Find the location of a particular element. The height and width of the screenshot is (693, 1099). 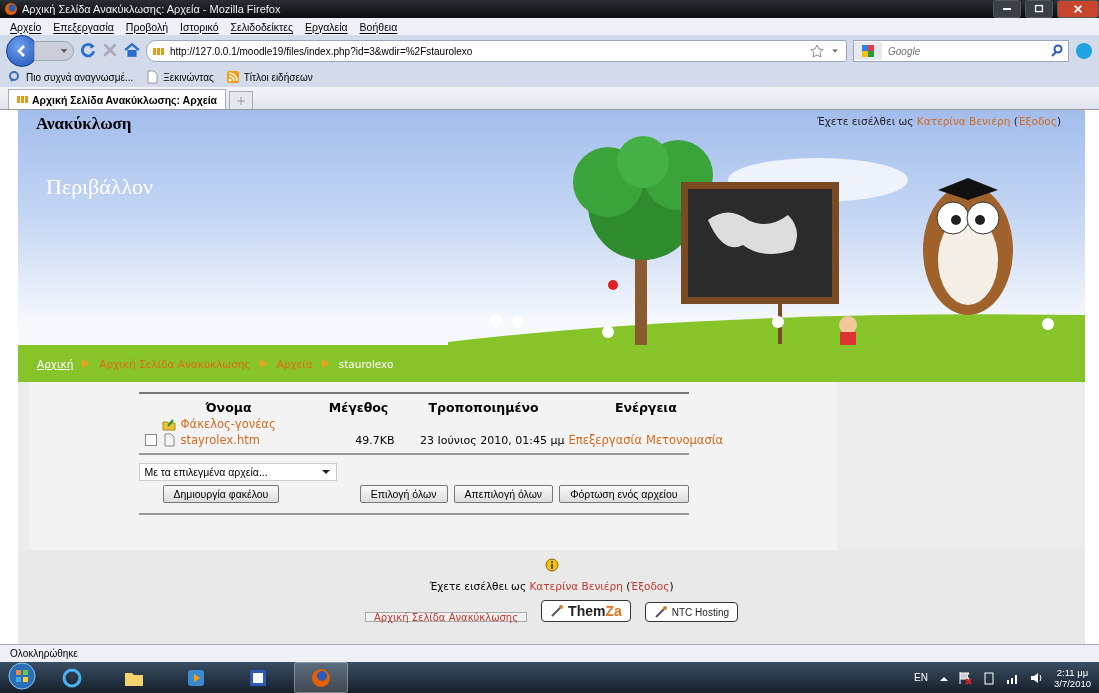

address-bar: http://127.0.0.1/moodle19/files/index.php?id=3&wdir=%2Fstaurolexo is located at coordinates (496, 51).